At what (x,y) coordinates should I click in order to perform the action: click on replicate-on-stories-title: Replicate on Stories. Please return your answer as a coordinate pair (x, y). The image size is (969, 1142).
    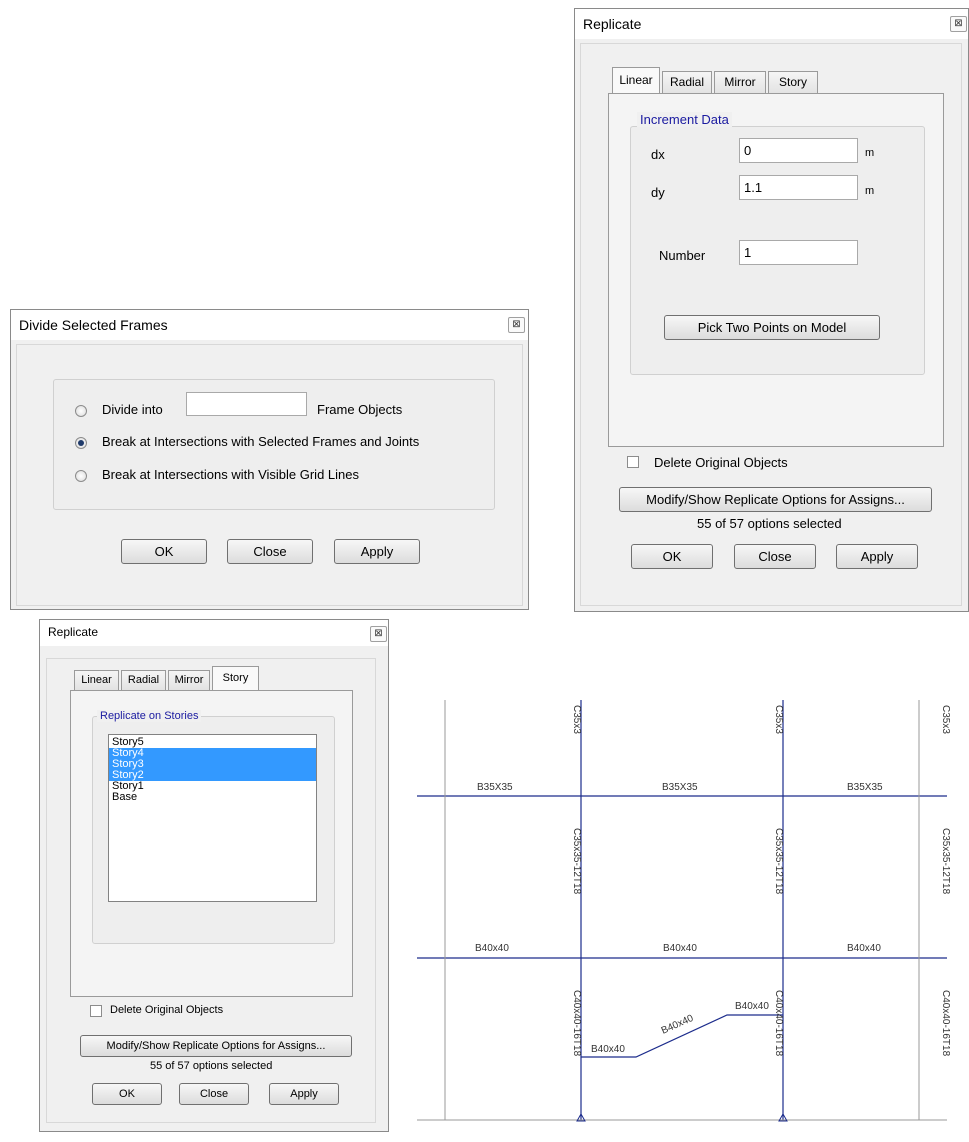
    Looking at the image, I should click on (149, 716).